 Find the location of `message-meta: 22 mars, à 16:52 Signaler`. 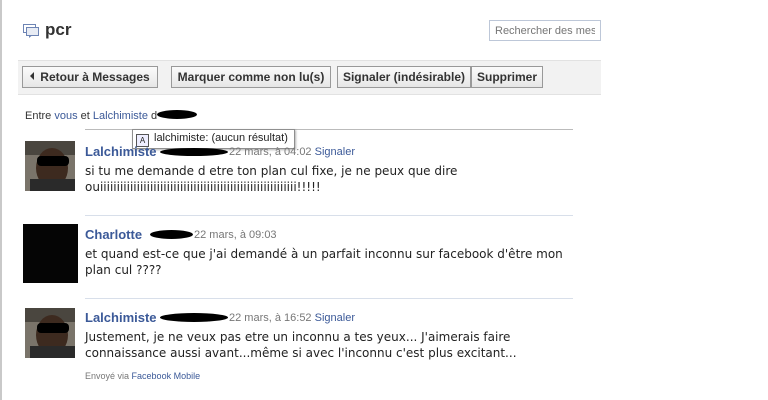

message-meta: 22 mars, à 16:52 Signaler is located at coordinates (292, 318).